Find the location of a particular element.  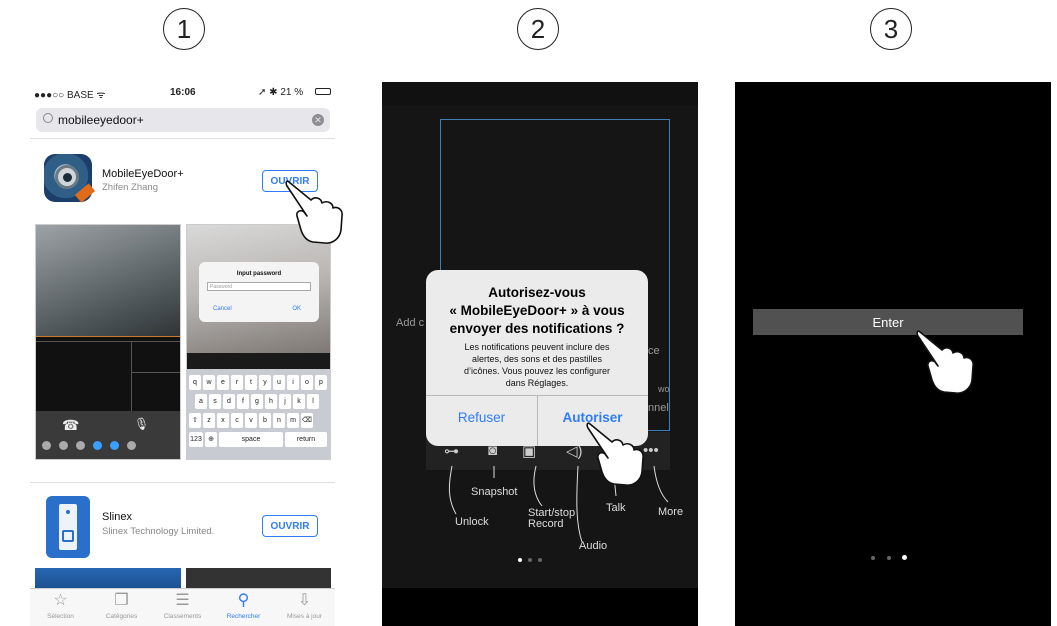

mobileeyedoor-app-icon is located at coordinates (70, 178).